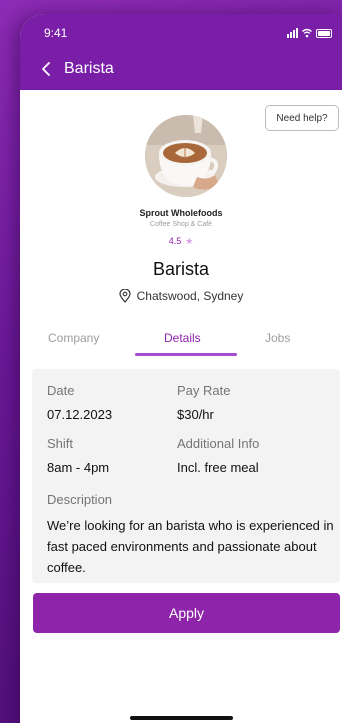 The image size is (342, 723). I want to click on date-label: Date, so click(61, 390).